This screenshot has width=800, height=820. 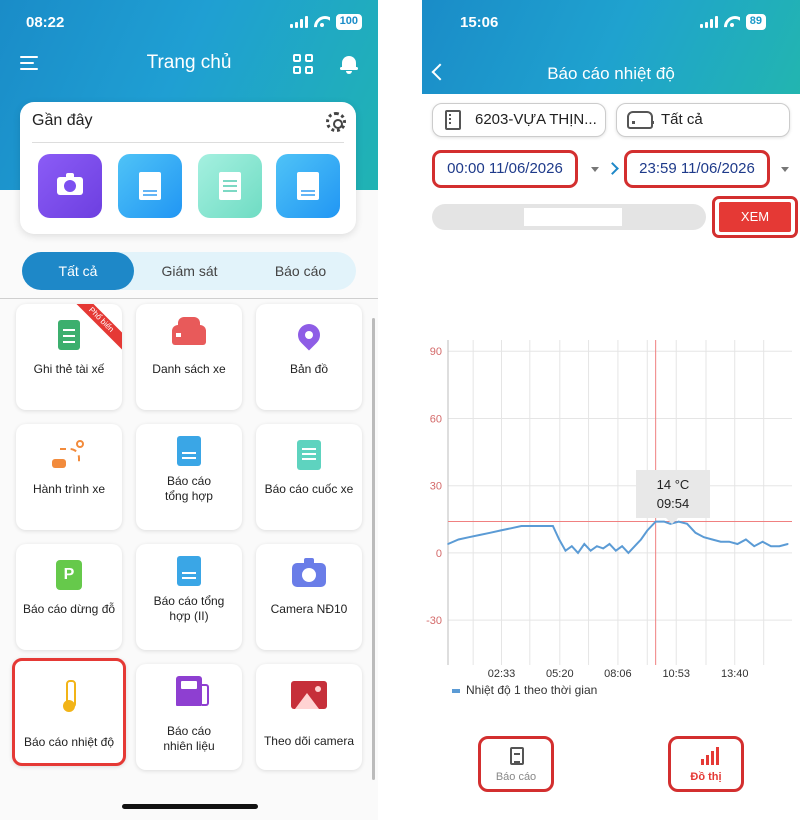 I want to click on tile-vehicle-route: Hành trình xe, so click(x=69, y=477).